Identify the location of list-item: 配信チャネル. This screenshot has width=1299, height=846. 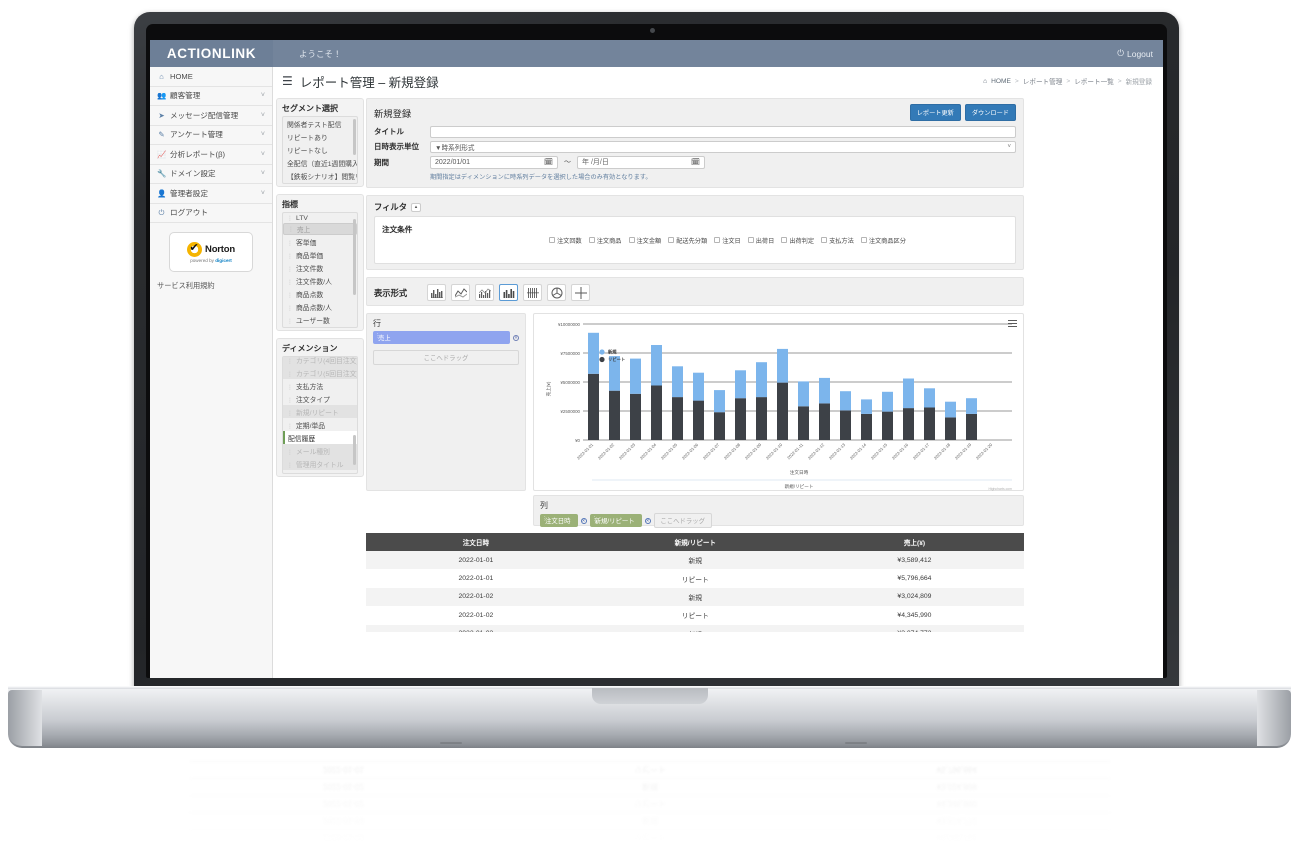
(320, 471).